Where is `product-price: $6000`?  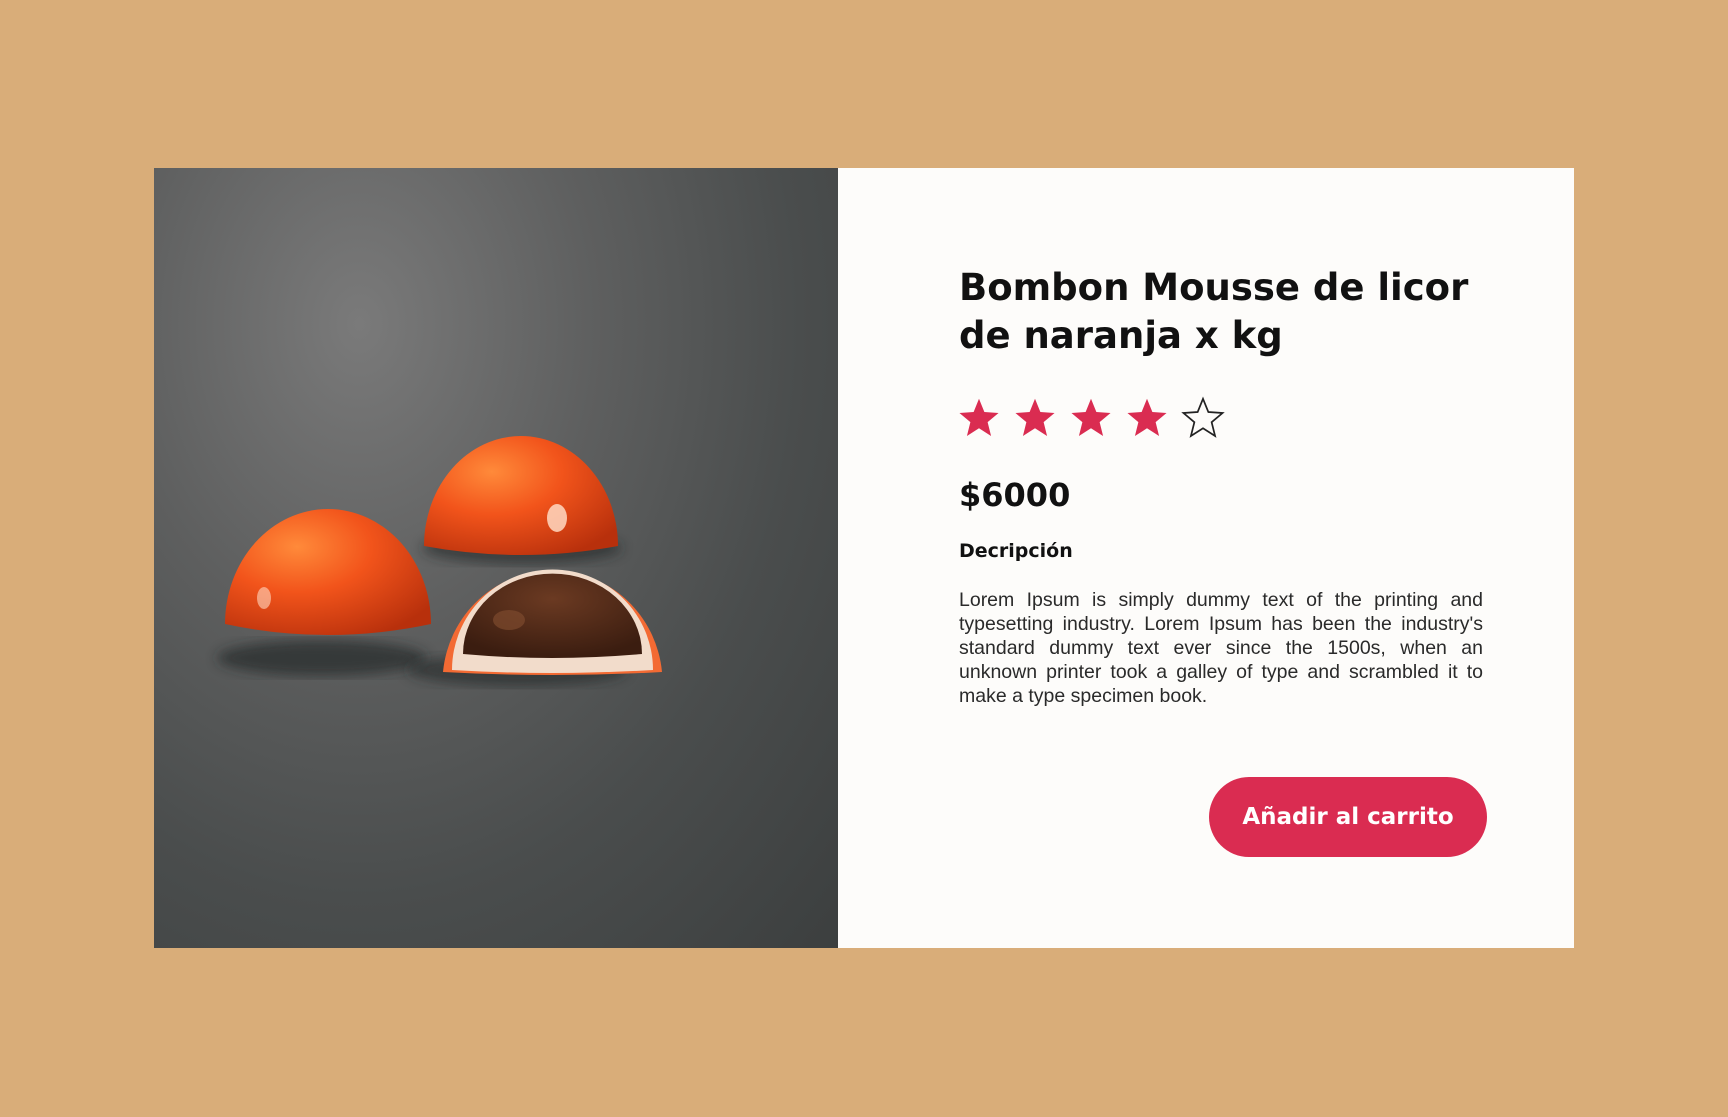
product-price: $6000 is located at coordinates (1015, 495).